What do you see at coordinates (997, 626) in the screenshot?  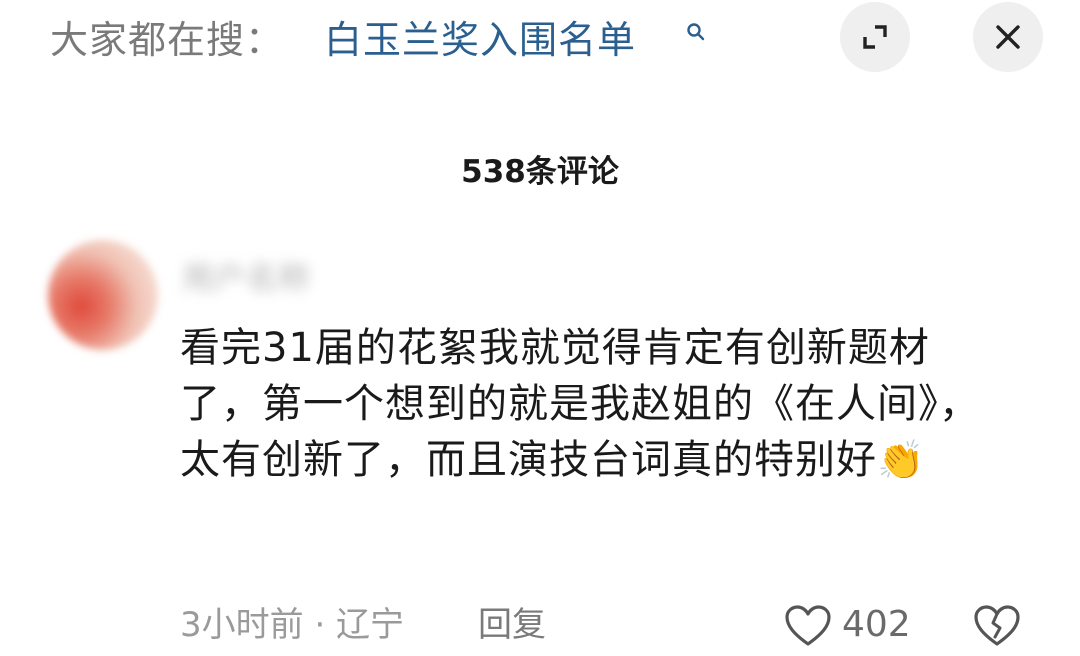 I see `broken-heart-icon` at bounding box center [997, 626].